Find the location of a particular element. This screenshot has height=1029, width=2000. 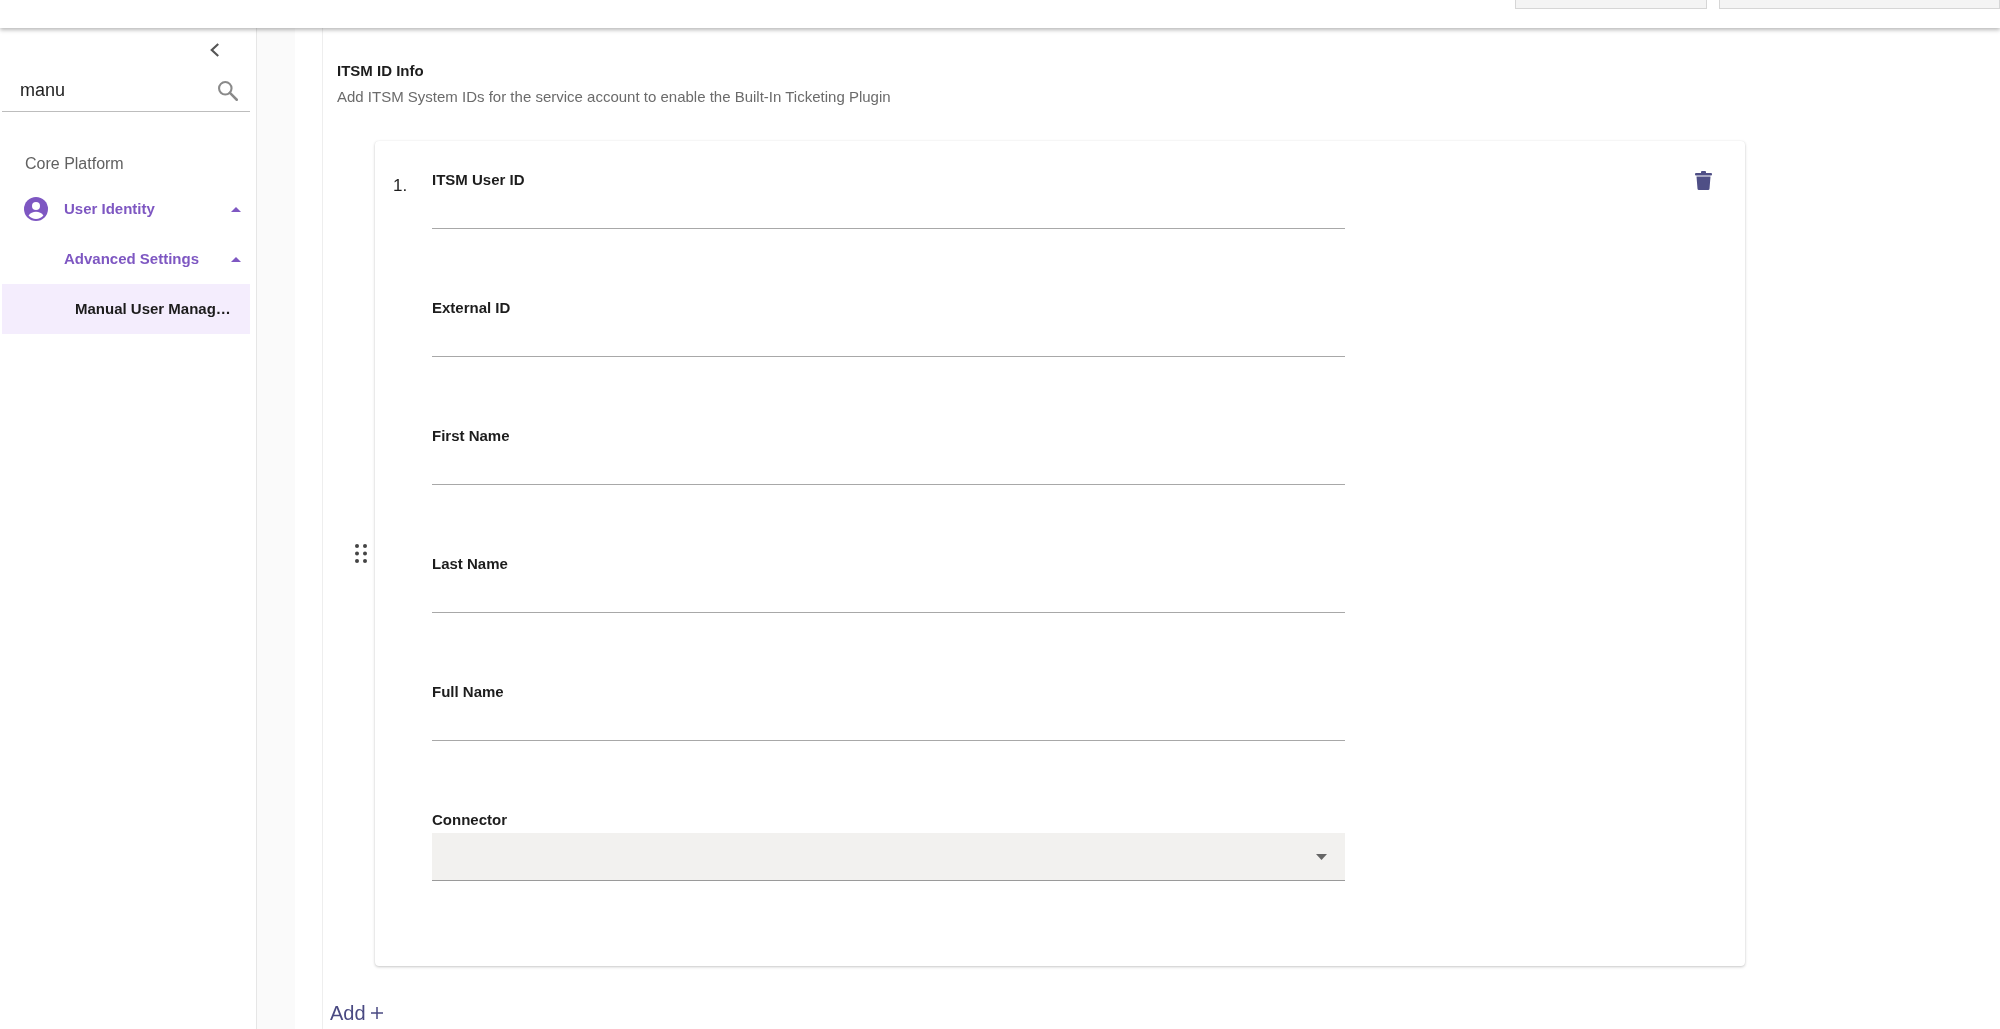

field-label: ITSM User ID is located at coordinates (479, 180).